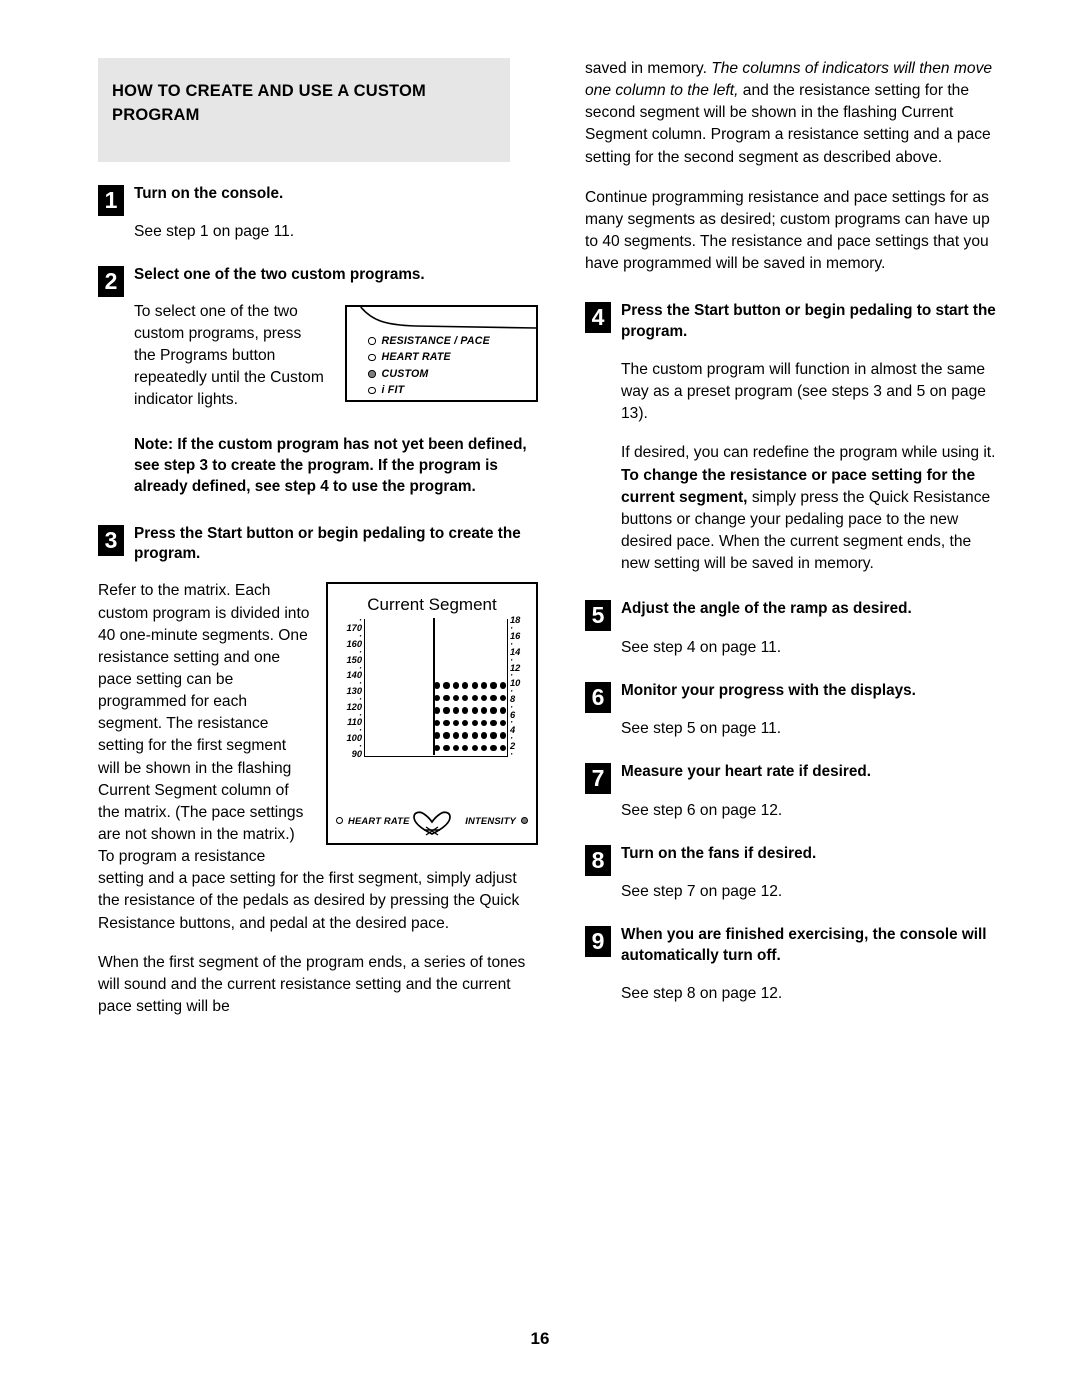 The height and width of the screenshot is (1397, 1080). Describe the element at coordinates (515, 636) in the screenshot. I see `scale-tick: 16` at that location.